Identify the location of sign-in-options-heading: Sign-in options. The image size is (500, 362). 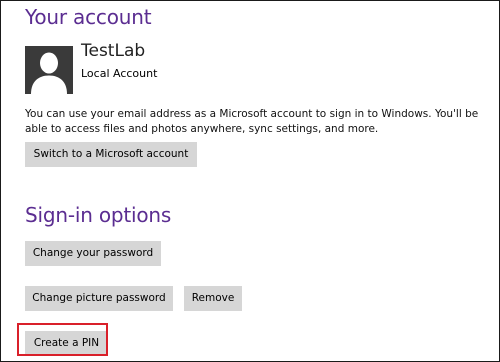
(98, 215).